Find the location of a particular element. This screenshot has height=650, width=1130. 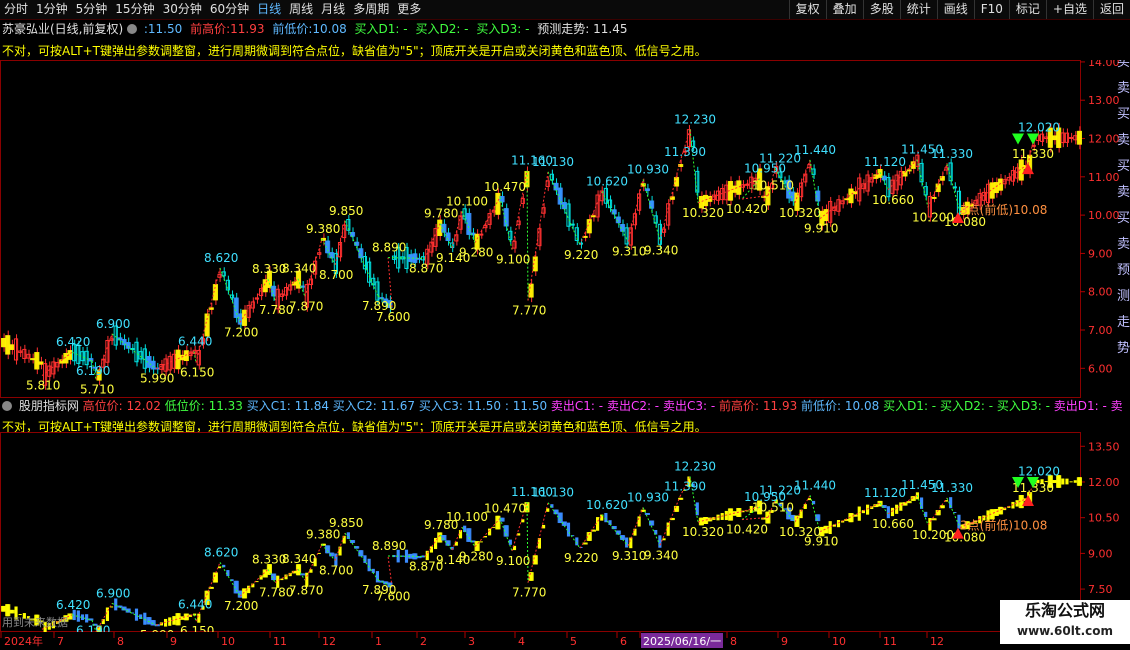

pivot-label: 10.470 is located at coordinates (505, 508).